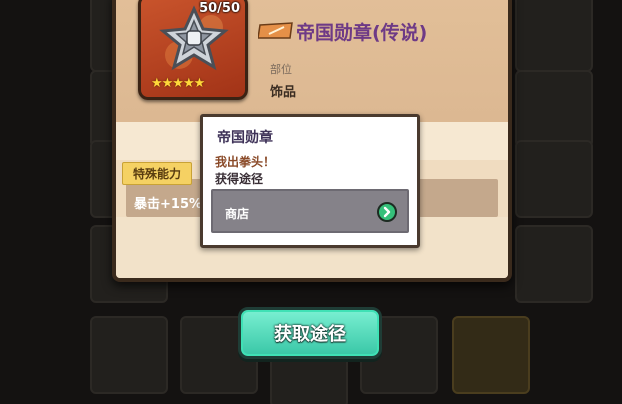 This screenshot has width=622, height=404. I want to click on rarity-stars: ★★★★★, so click(178, 83).